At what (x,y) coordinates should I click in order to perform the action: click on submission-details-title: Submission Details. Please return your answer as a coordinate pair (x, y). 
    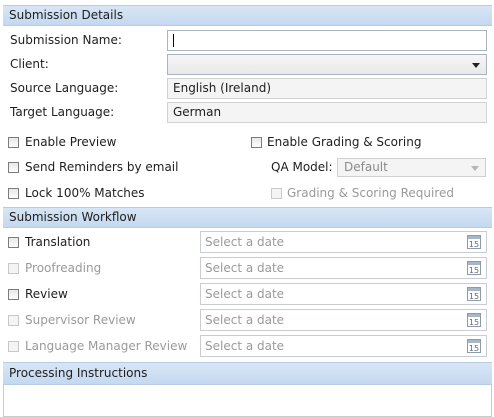
    Looking at the image, I should click on (66, 15).